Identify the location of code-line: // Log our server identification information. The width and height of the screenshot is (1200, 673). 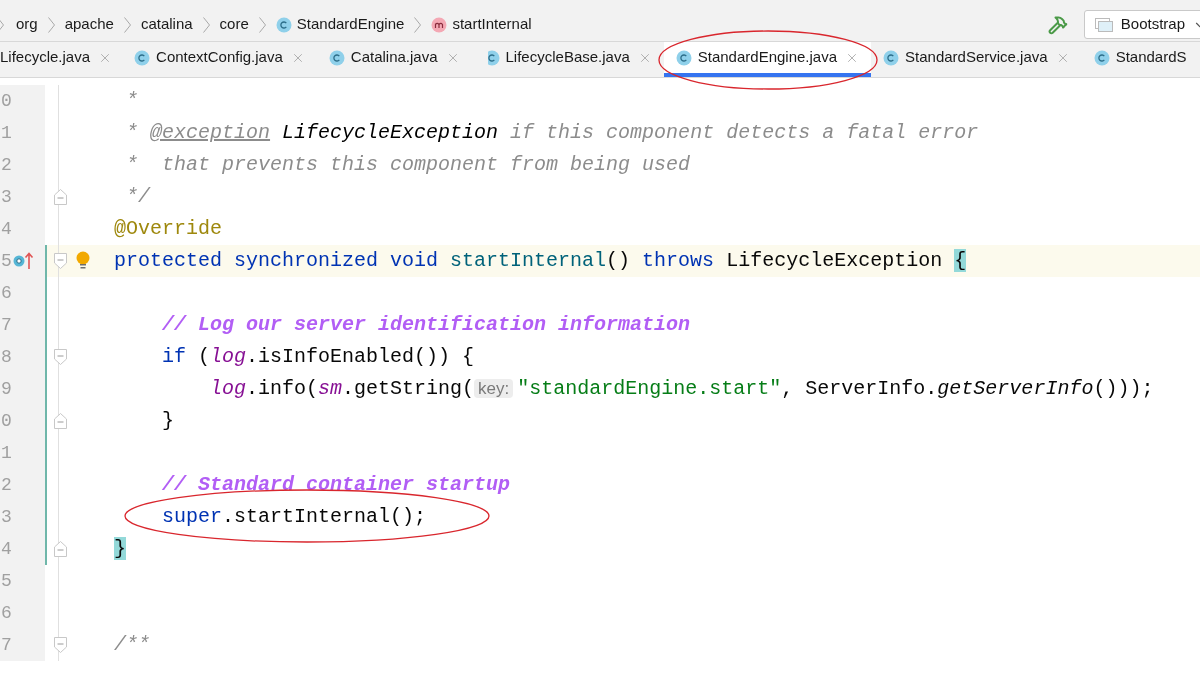
(426, 325).